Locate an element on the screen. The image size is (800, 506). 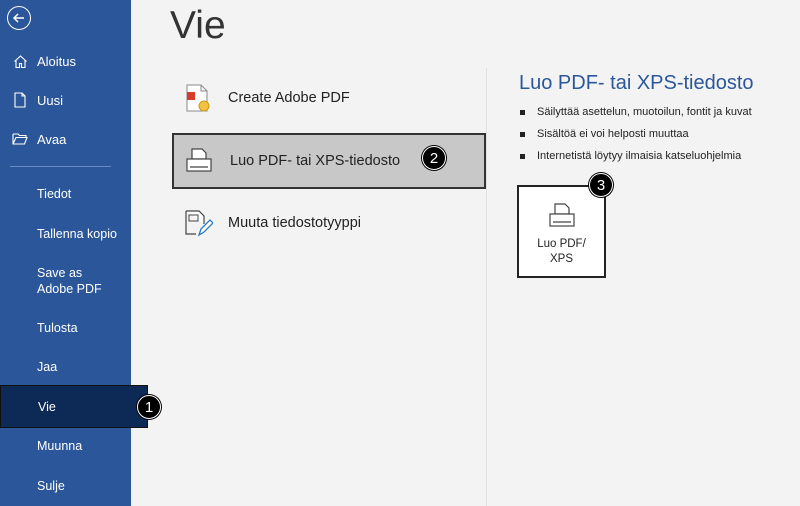
sidebar-item-jaa: Jaa is located at coordinates (65, 367).